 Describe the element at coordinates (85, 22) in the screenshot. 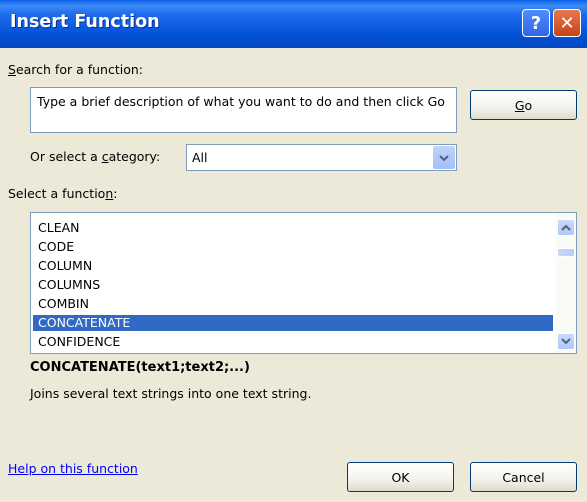

I see `window-title: Insert Function` at that location.